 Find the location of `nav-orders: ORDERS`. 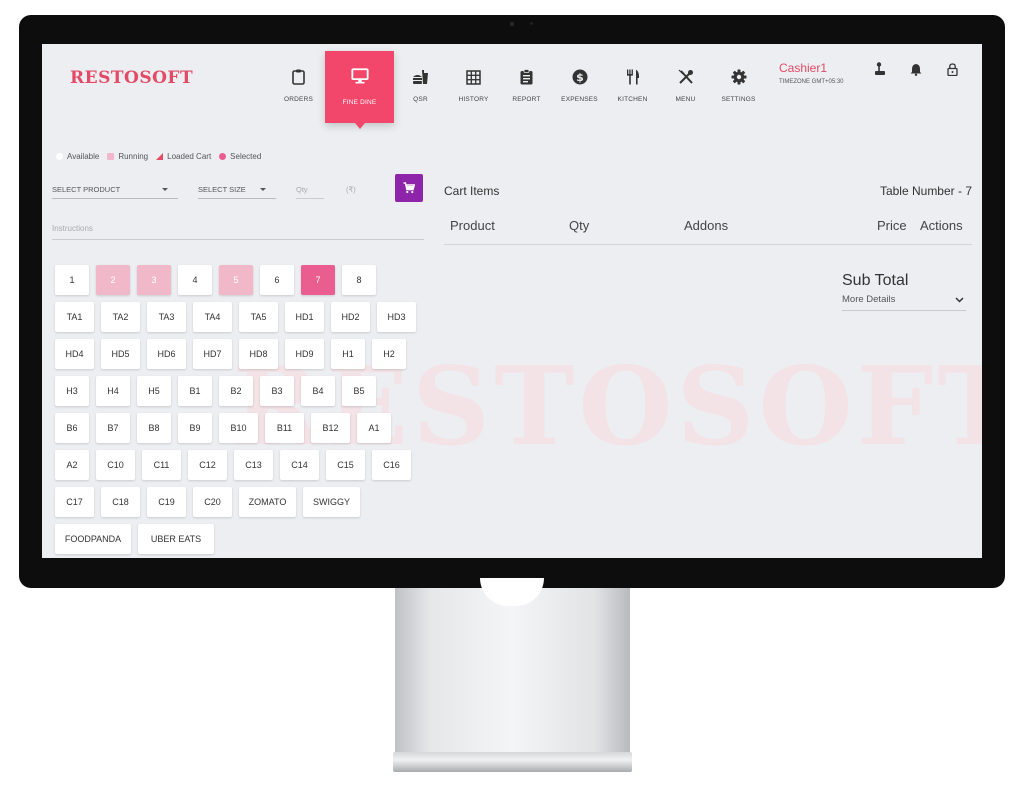

nav-orders: ORDERS is located at coordinates (298, 84).